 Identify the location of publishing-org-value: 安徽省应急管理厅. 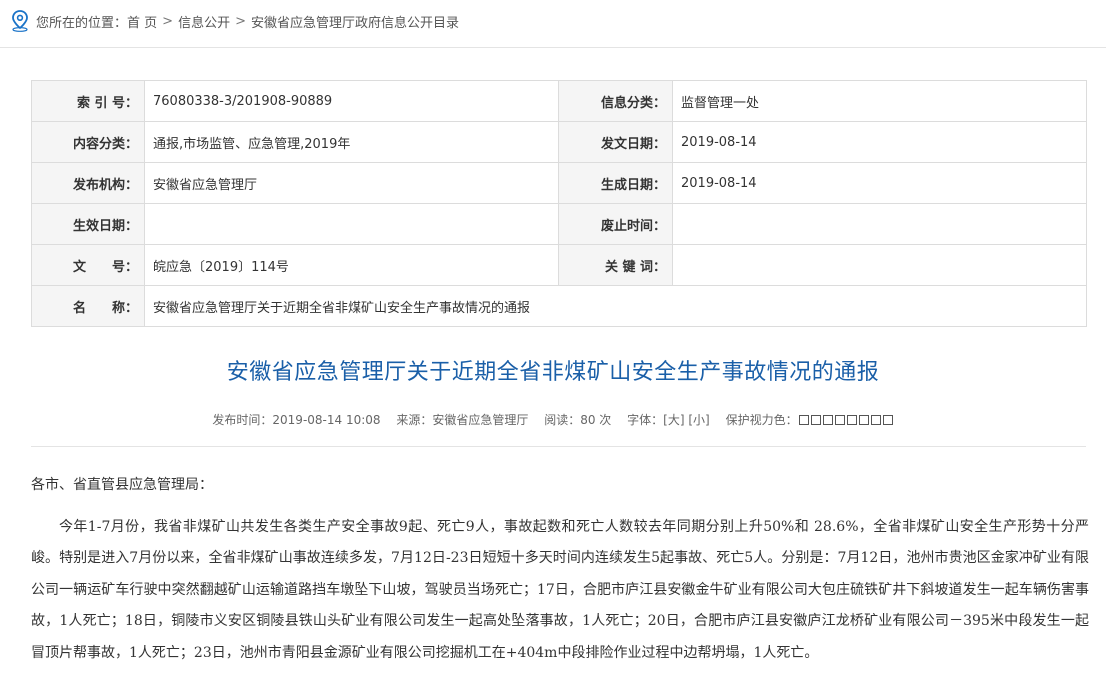
(351, 183).